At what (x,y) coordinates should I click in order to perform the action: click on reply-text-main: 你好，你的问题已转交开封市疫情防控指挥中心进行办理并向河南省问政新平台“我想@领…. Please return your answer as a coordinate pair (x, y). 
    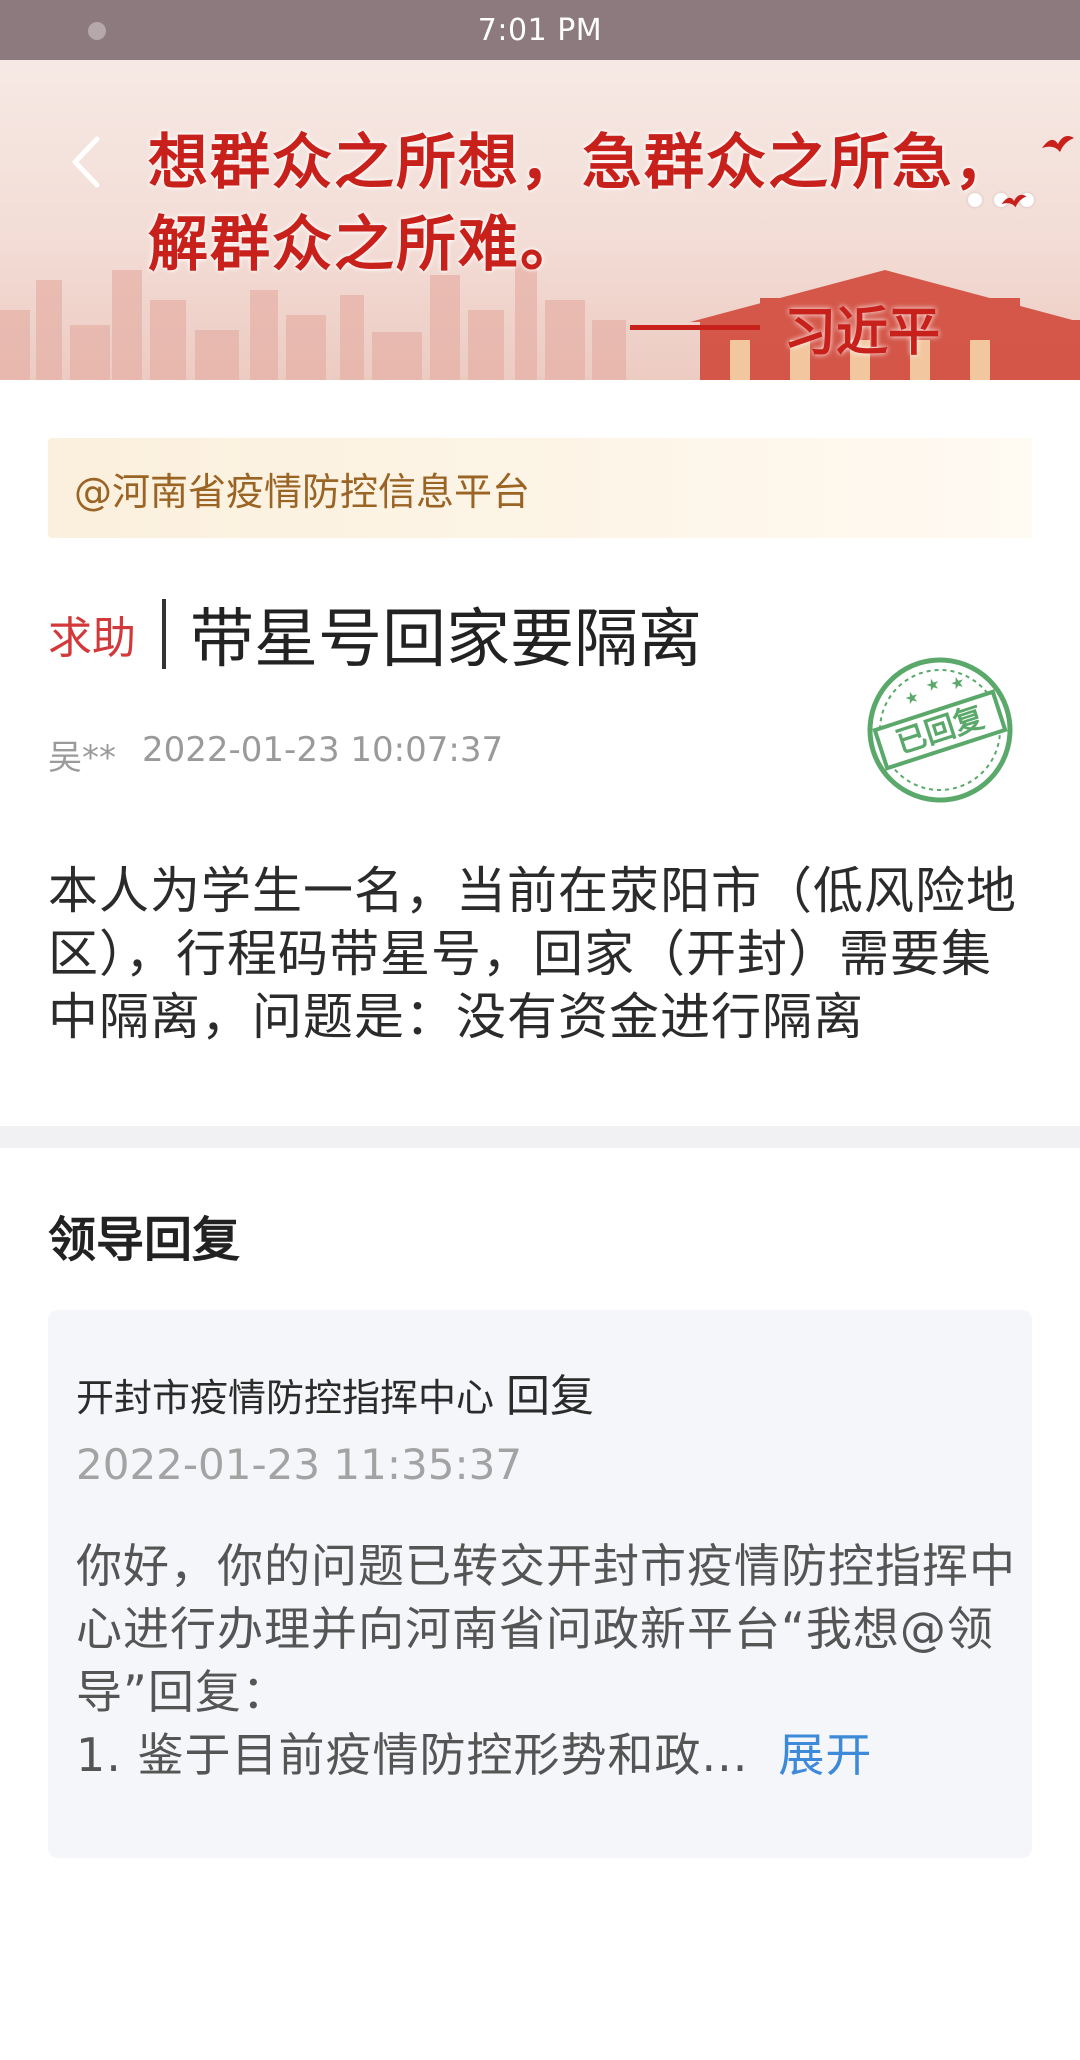
    Looking at the image, I should click on (546, 1629).